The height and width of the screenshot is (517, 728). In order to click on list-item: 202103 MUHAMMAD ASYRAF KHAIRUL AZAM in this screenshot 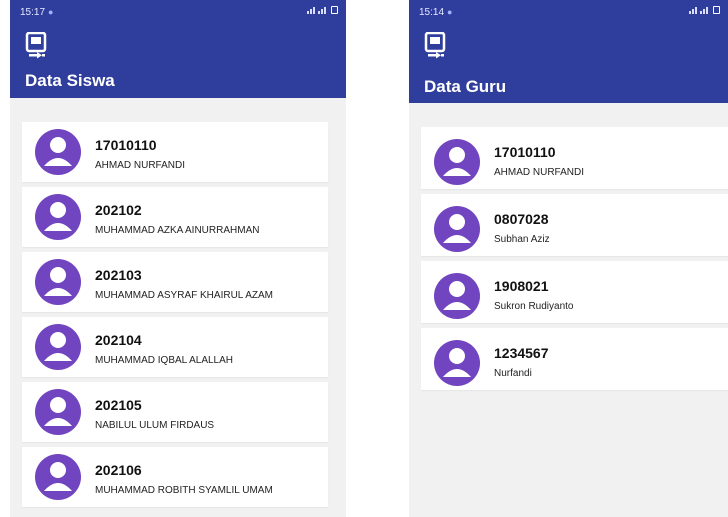, I will do `click(175, 282)`.